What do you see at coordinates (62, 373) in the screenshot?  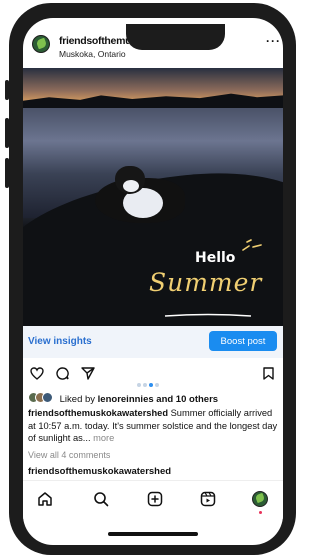 I see `comment-icon` at bounding box center [62, 373].